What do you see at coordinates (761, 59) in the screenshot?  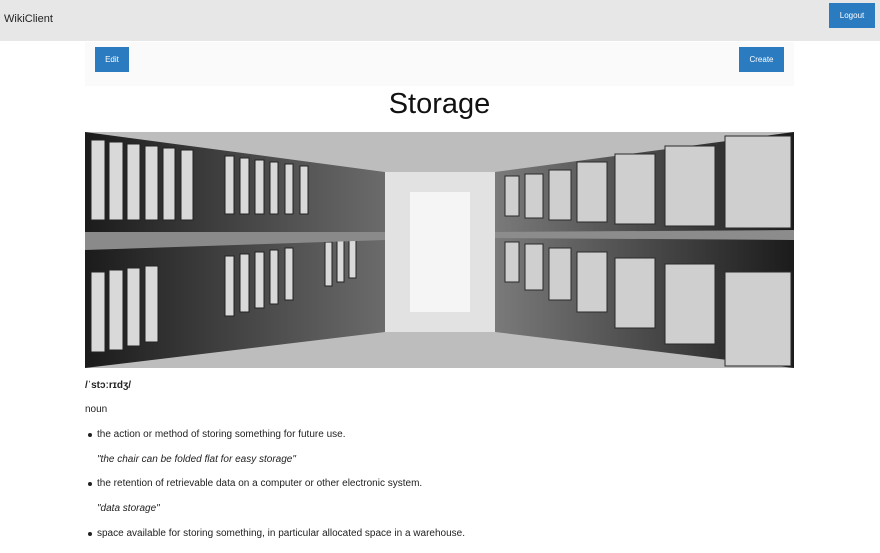 I see `create-button: Create` at bounding box center [761, 59].